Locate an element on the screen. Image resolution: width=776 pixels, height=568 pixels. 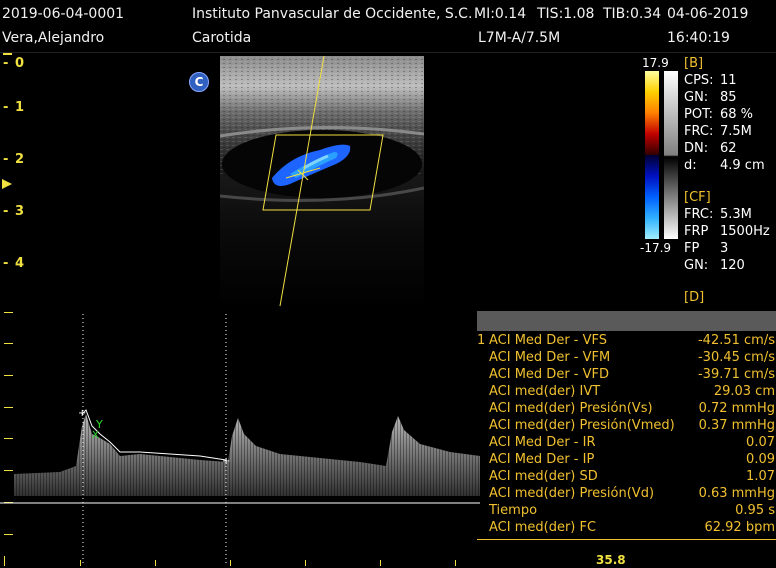
d-params-title: [D] is located at coordinates (694, 297).